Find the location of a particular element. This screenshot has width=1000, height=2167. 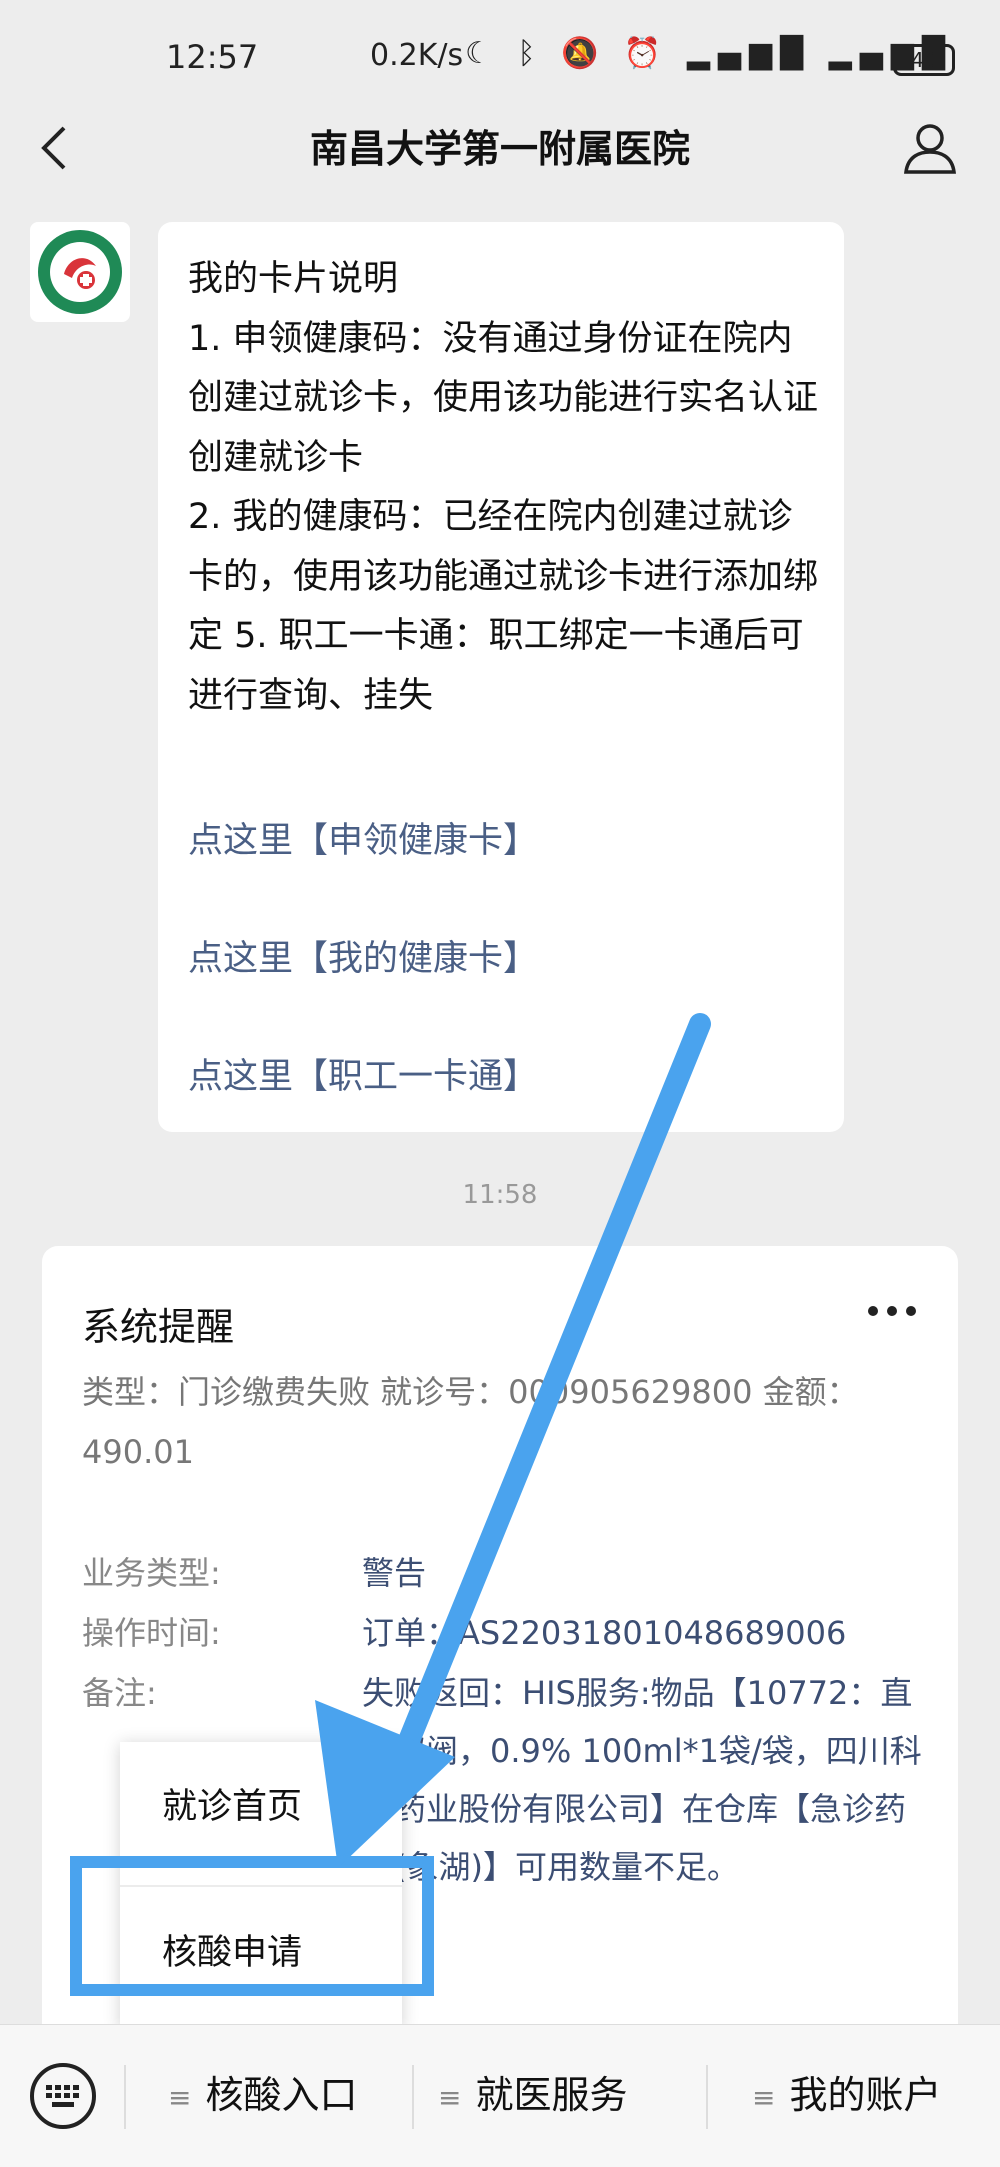

tab-label: 就医服务 is located at coordinates (551, 2095).